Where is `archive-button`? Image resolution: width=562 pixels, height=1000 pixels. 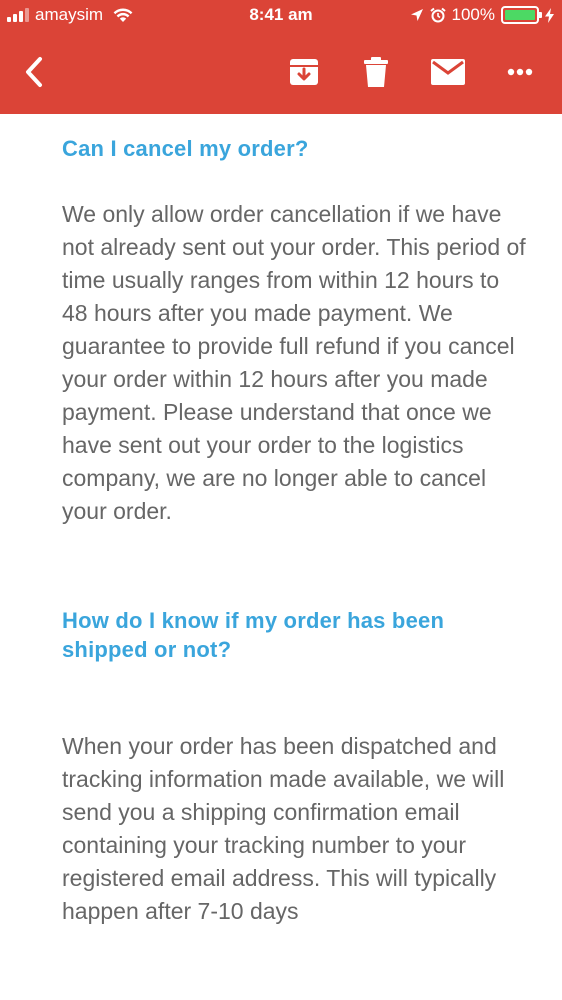
archive-button is located at coordinates (304, 72).